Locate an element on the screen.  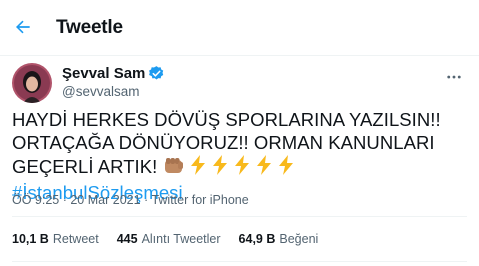
quotes-count: 445 is located at coordinates (127, 239).